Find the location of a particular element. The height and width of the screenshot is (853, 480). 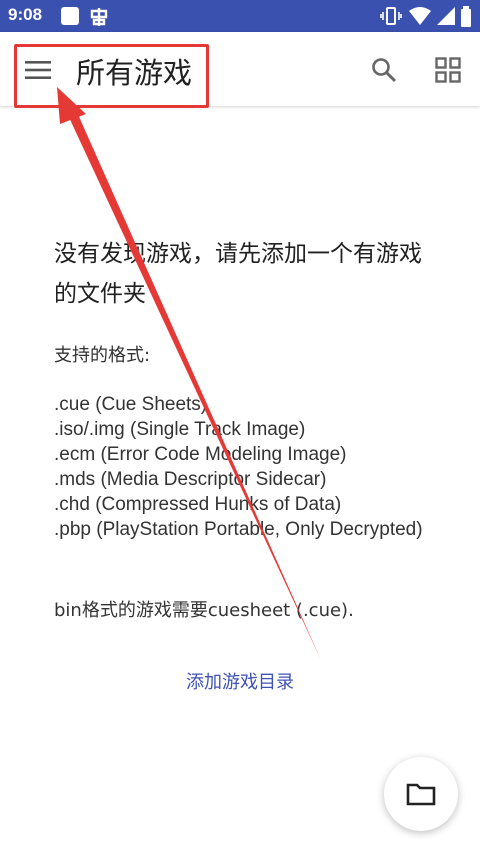

signal-icon is located at coordinates (446, 16).